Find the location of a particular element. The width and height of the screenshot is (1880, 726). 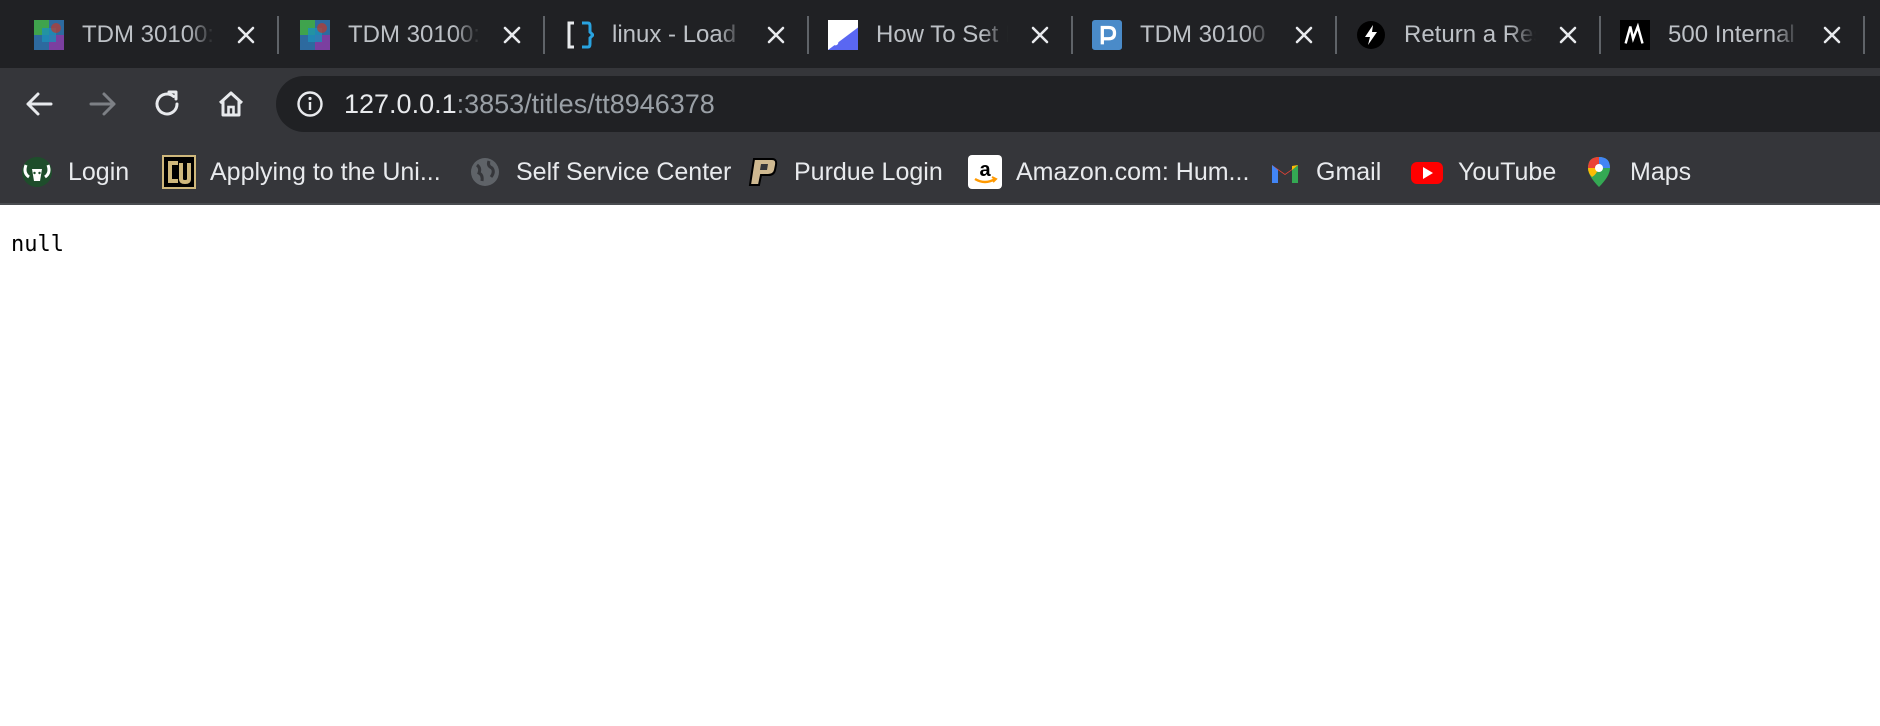

tab-title: linux - Load Ba is located at coordinates (678, 34).